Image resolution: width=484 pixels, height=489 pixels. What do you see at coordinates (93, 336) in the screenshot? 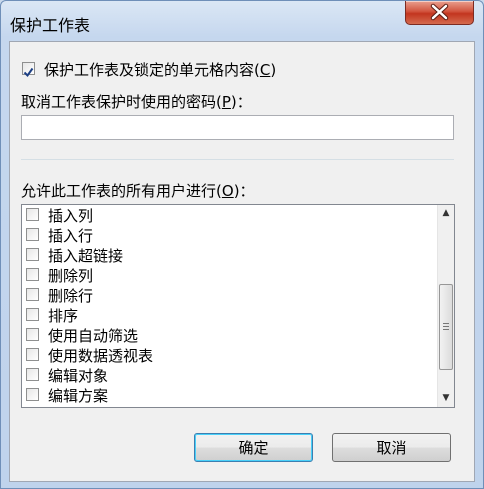
I see `list-item-label: 使用自动筛选` at bounding box center [93, 336].